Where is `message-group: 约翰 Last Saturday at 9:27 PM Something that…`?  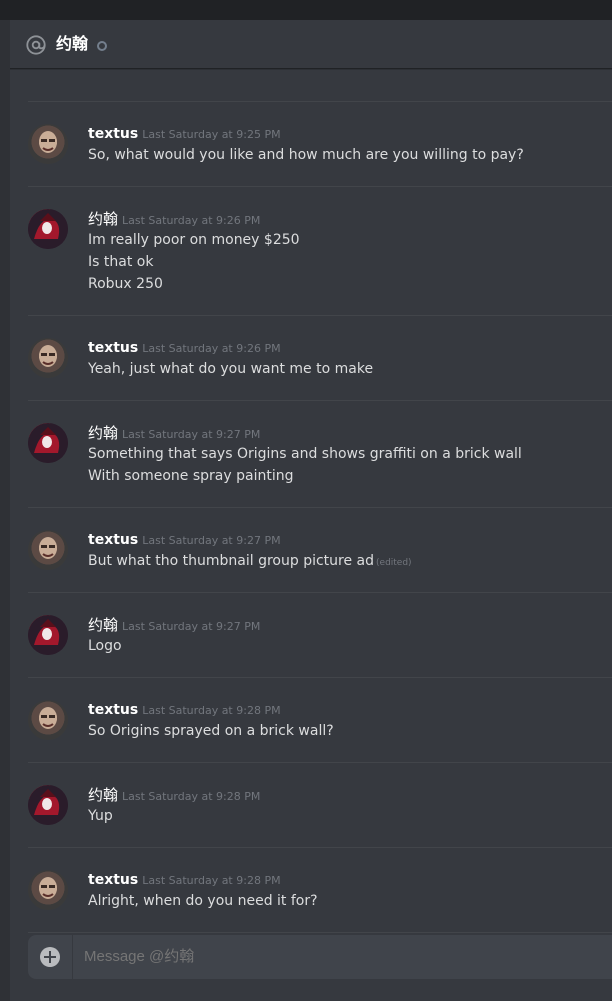 message-group: 约翰 Last Saturday at 9:27 PM Something that… is located at coordinates (311, 453).